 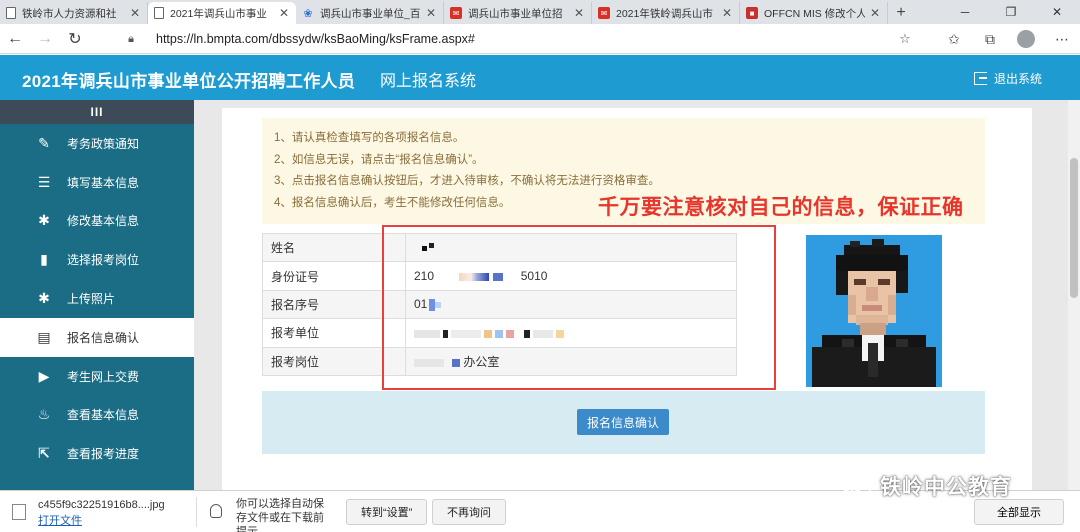 I want to click on pixelated-portrait, so click(x=874, y=311).